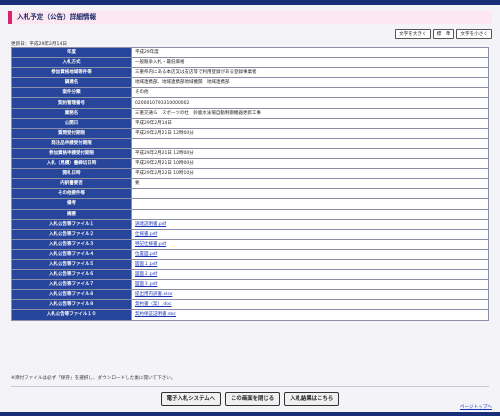 The height and width of the screenshot is (416, 500). I want to click on e-bidding-system-button: 電子入札システムへ, so click(191, 399).